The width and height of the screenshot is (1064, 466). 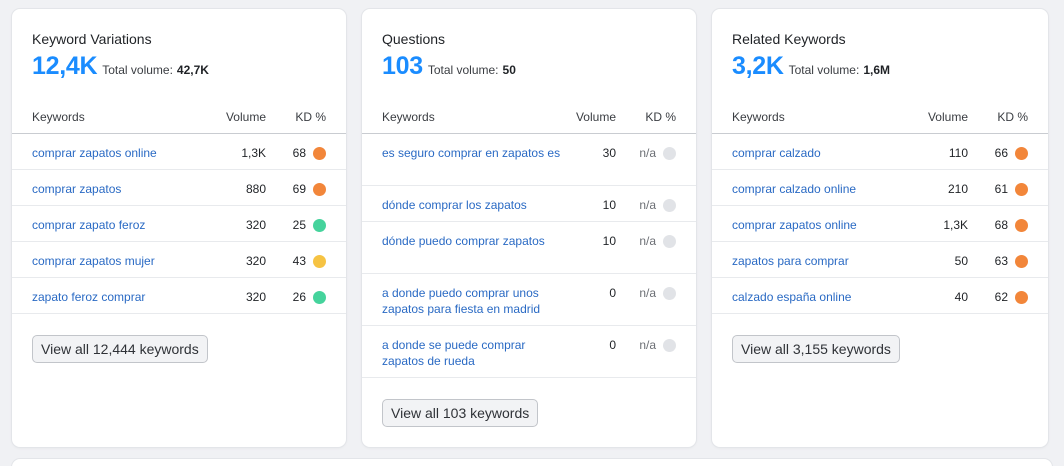 I want to click on kd-value: 26, so click(x=299, y=297).